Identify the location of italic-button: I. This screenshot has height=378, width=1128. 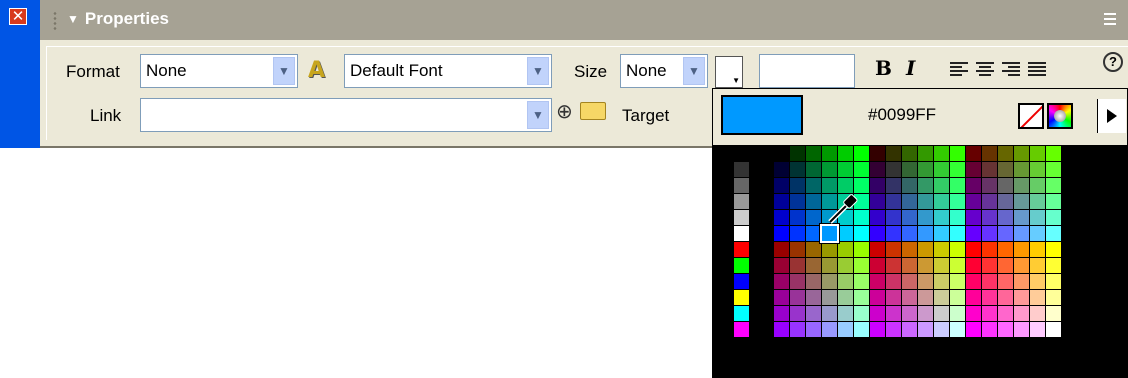
(910, 68).